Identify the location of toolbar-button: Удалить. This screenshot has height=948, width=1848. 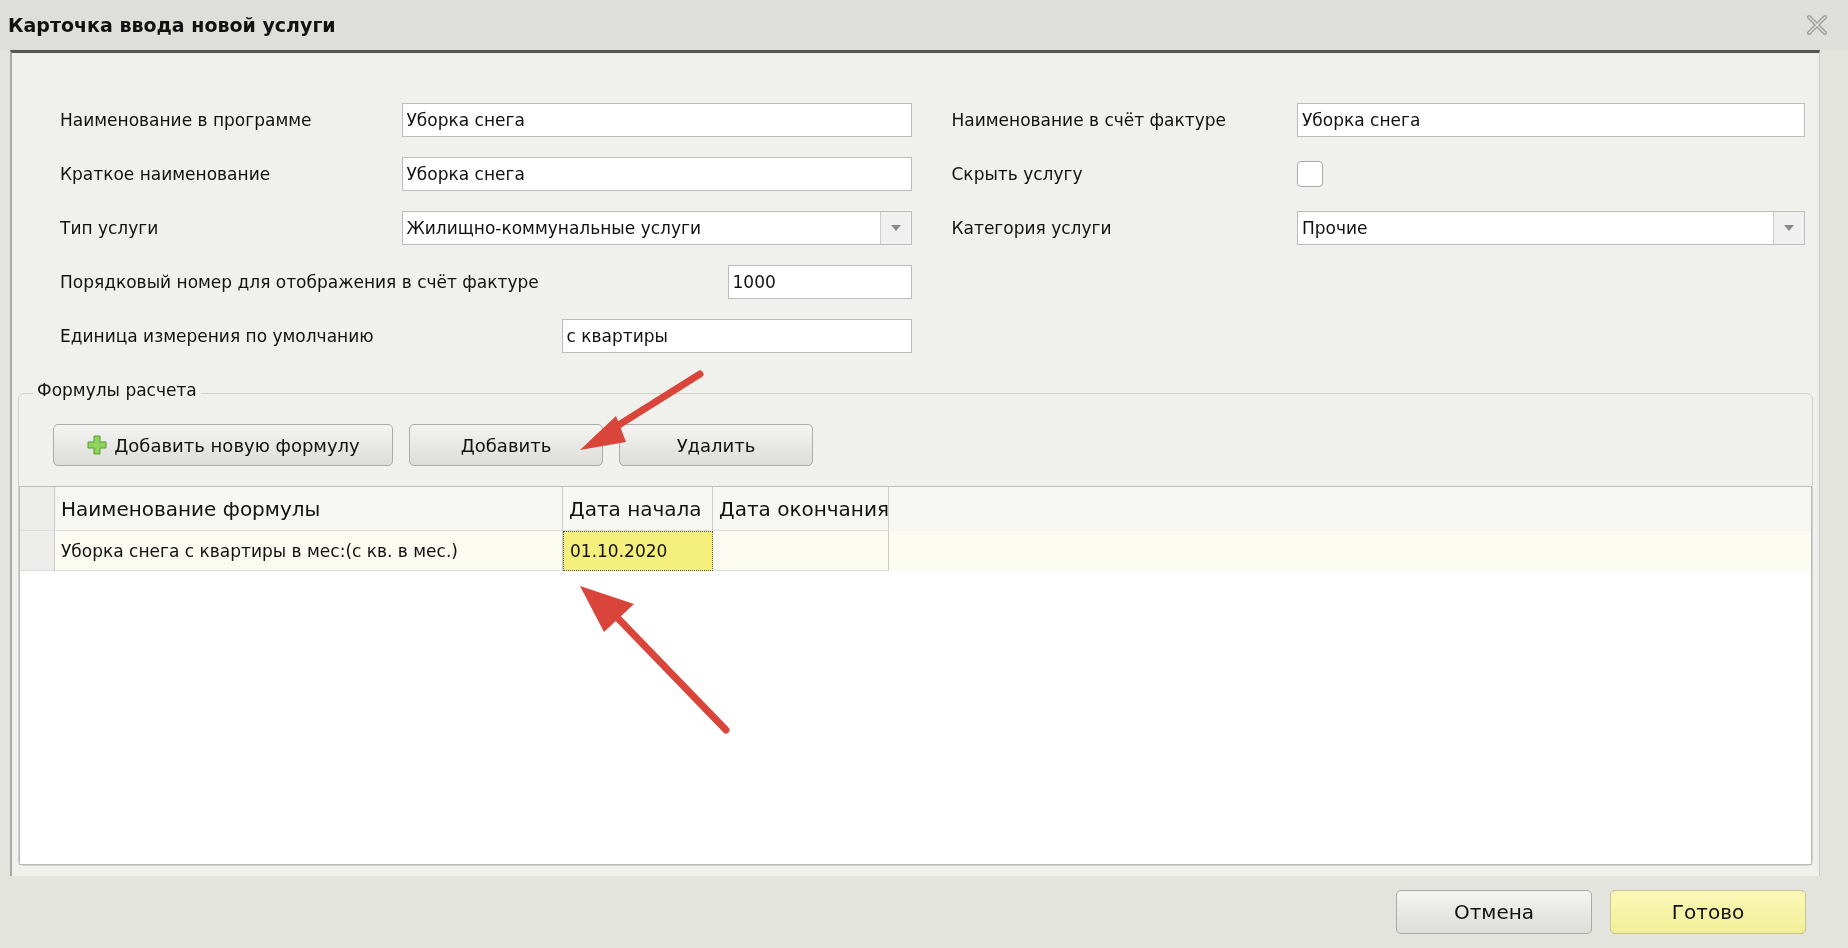
(716, 445).